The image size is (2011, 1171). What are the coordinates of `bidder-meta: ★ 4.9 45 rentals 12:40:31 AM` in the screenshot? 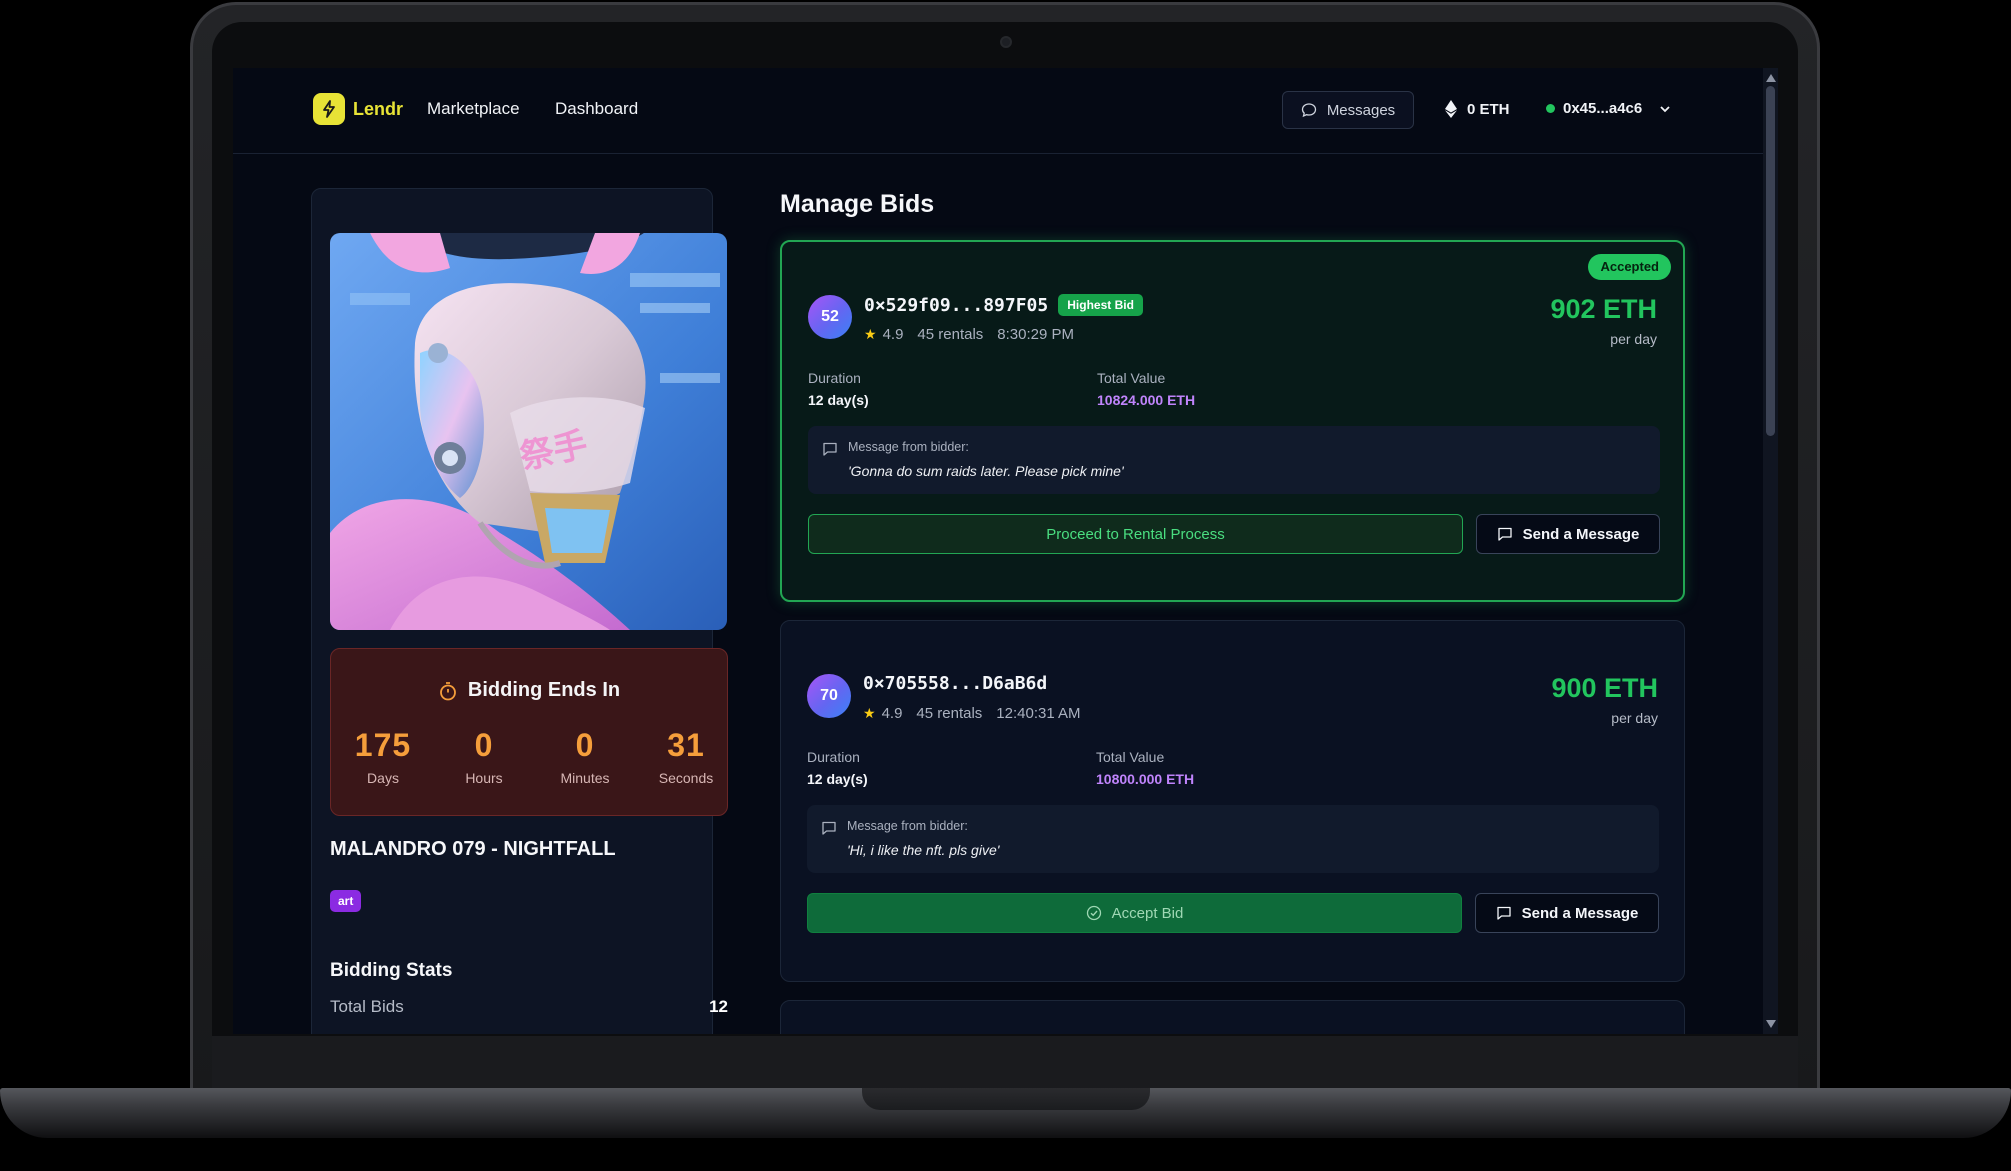 It's located at (972, 713).